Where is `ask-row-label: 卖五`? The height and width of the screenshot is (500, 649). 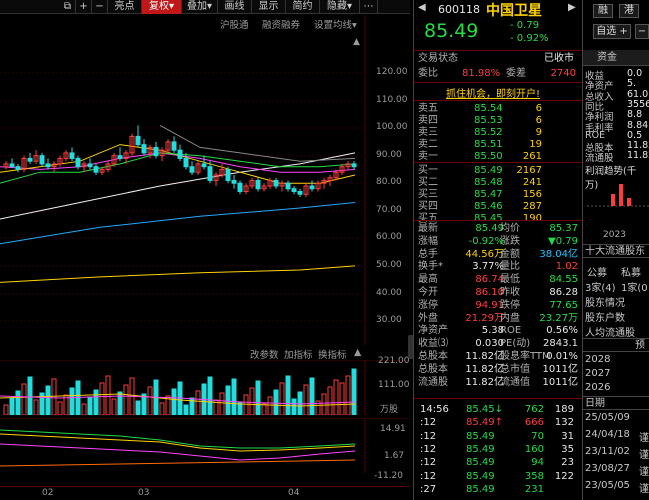
ask-row-label: 卖五 is located at coordinates (428, 108).